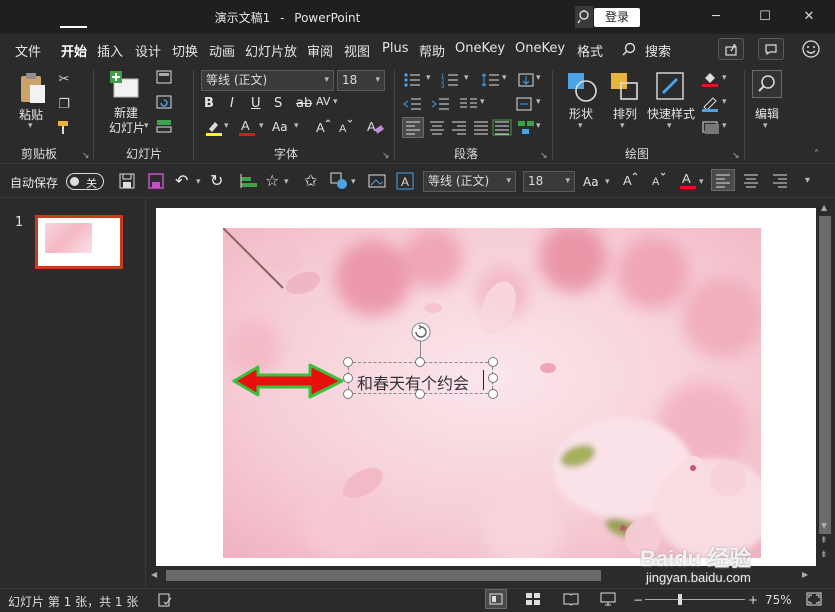 This screenshot has width=835, height=612. I want to click on find-icon, so click(767, 84).